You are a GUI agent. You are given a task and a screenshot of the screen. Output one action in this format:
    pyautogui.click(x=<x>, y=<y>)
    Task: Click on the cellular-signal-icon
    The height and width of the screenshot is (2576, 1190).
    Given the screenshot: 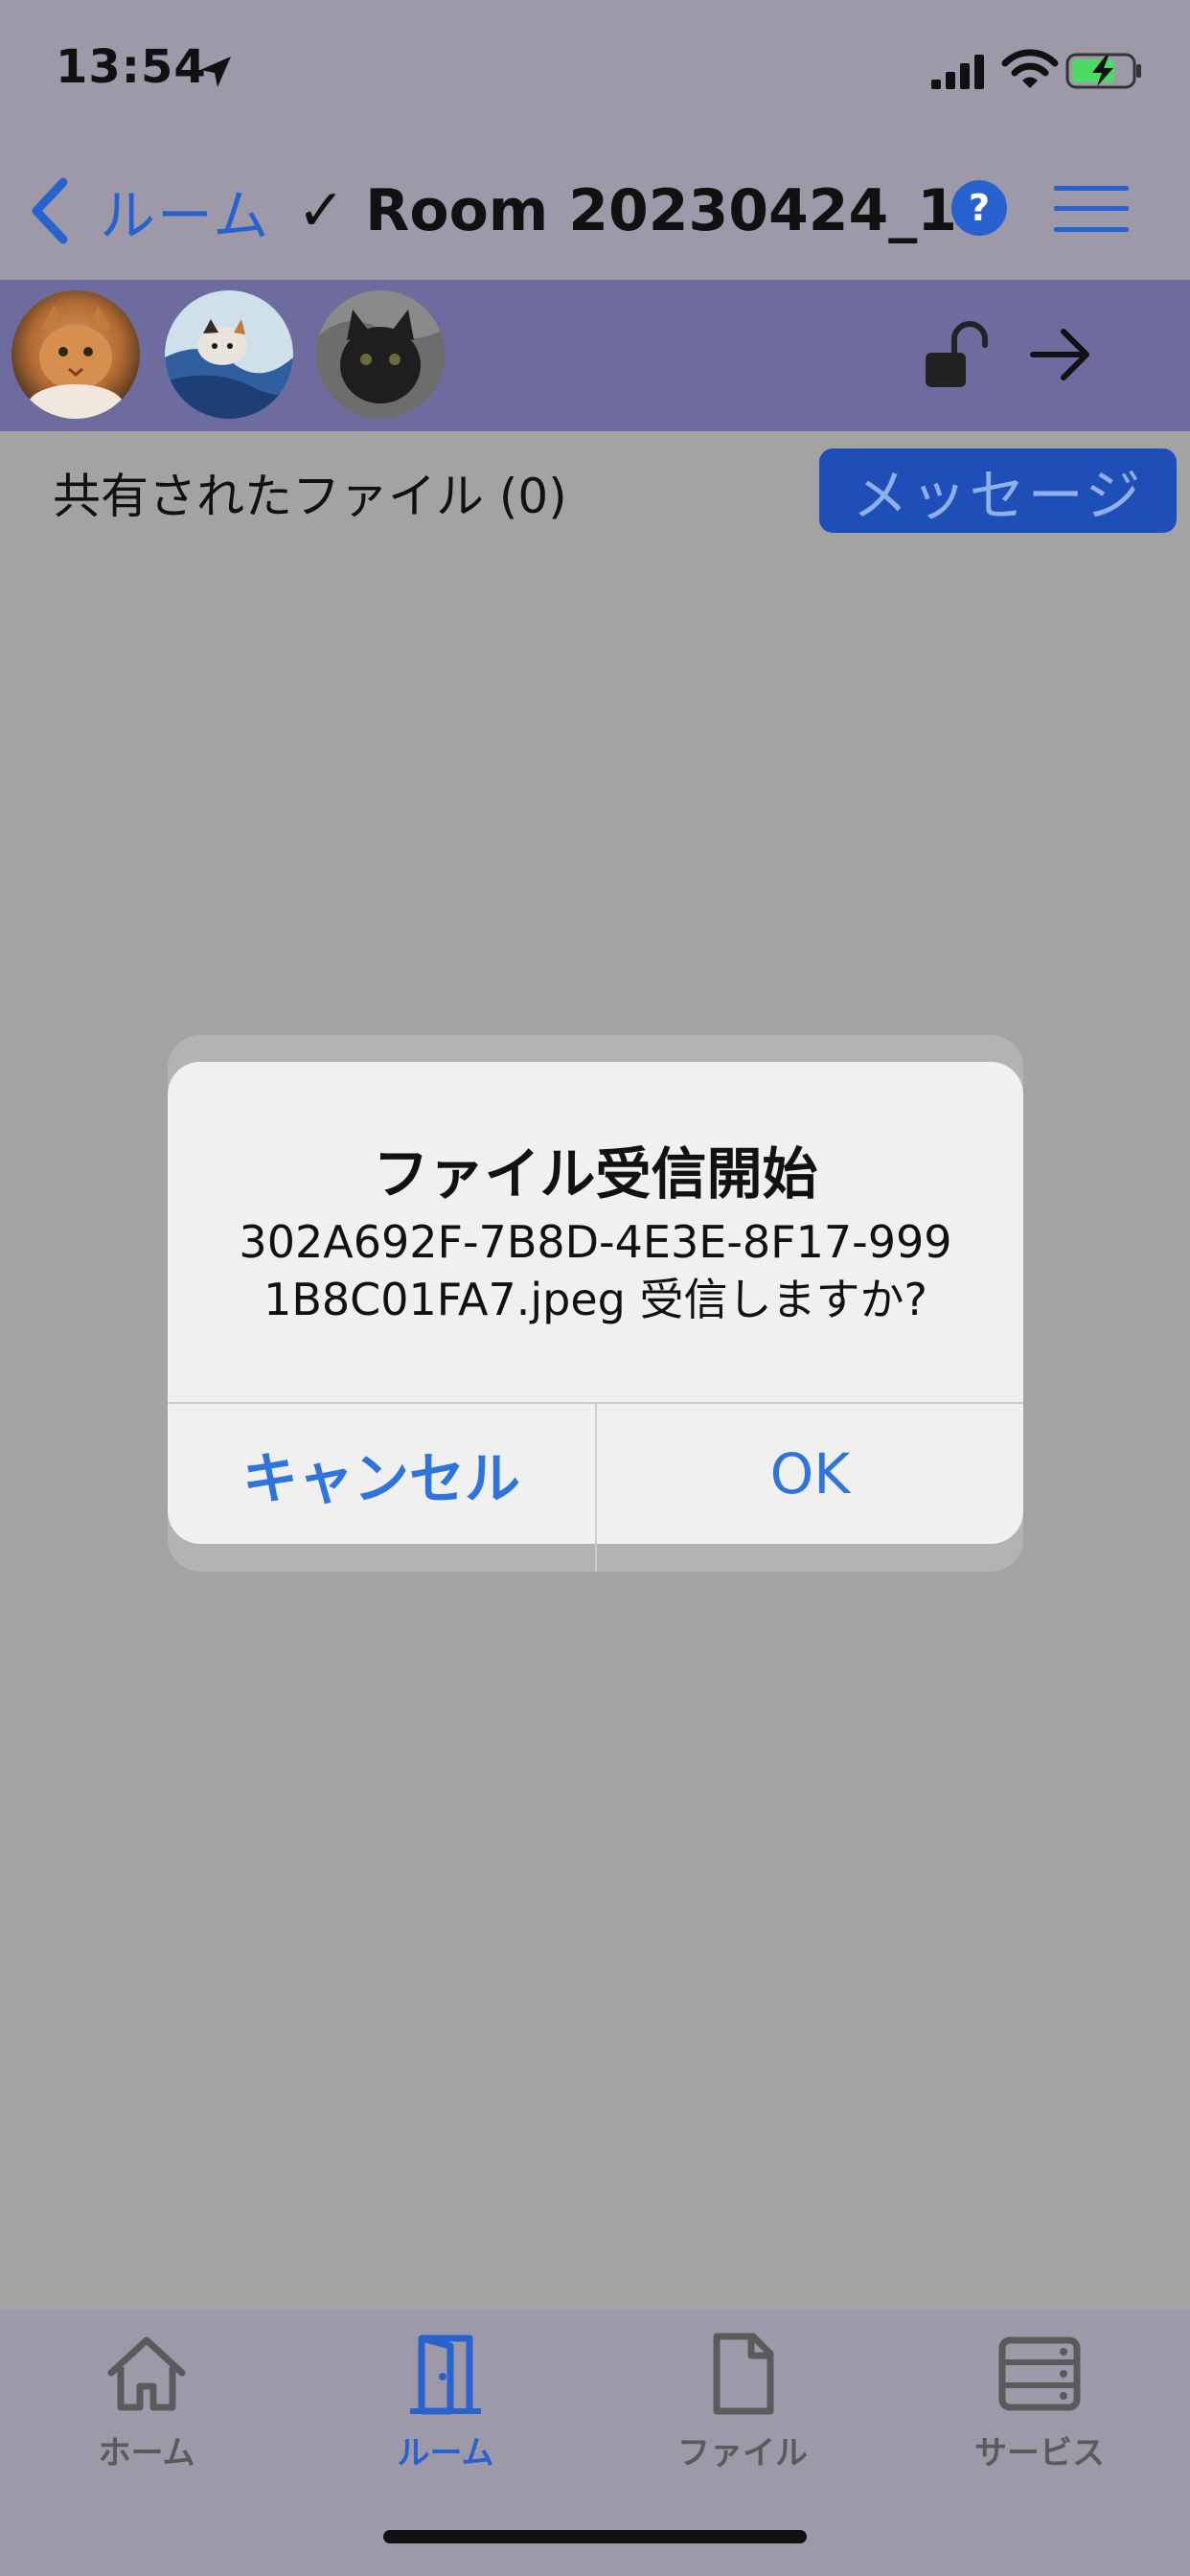 What is the action you would take?
    pyautogui.click(x=958, y=72)
    